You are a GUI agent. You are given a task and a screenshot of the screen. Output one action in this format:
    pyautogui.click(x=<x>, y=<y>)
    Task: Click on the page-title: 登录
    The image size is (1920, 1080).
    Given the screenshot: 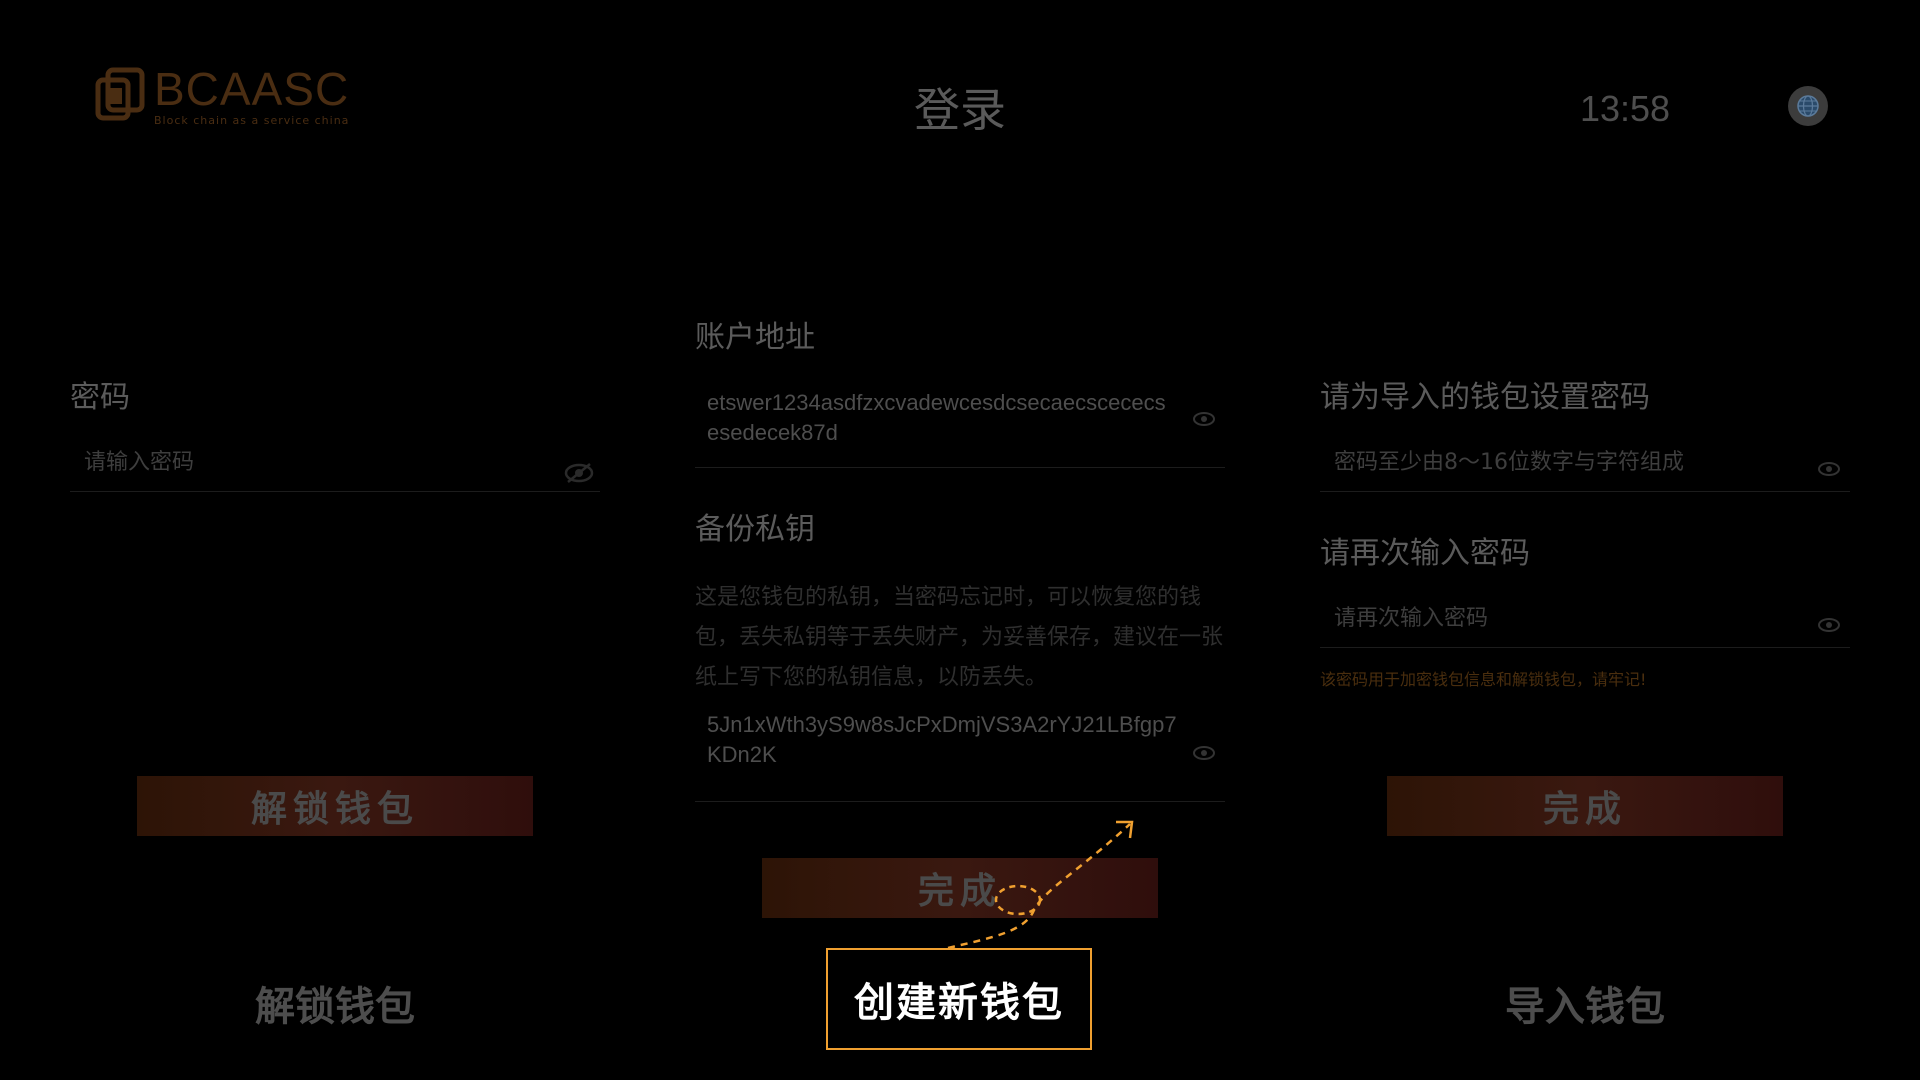 What is the action you would take?
    pyautogui.click(x=960, y=110)
    